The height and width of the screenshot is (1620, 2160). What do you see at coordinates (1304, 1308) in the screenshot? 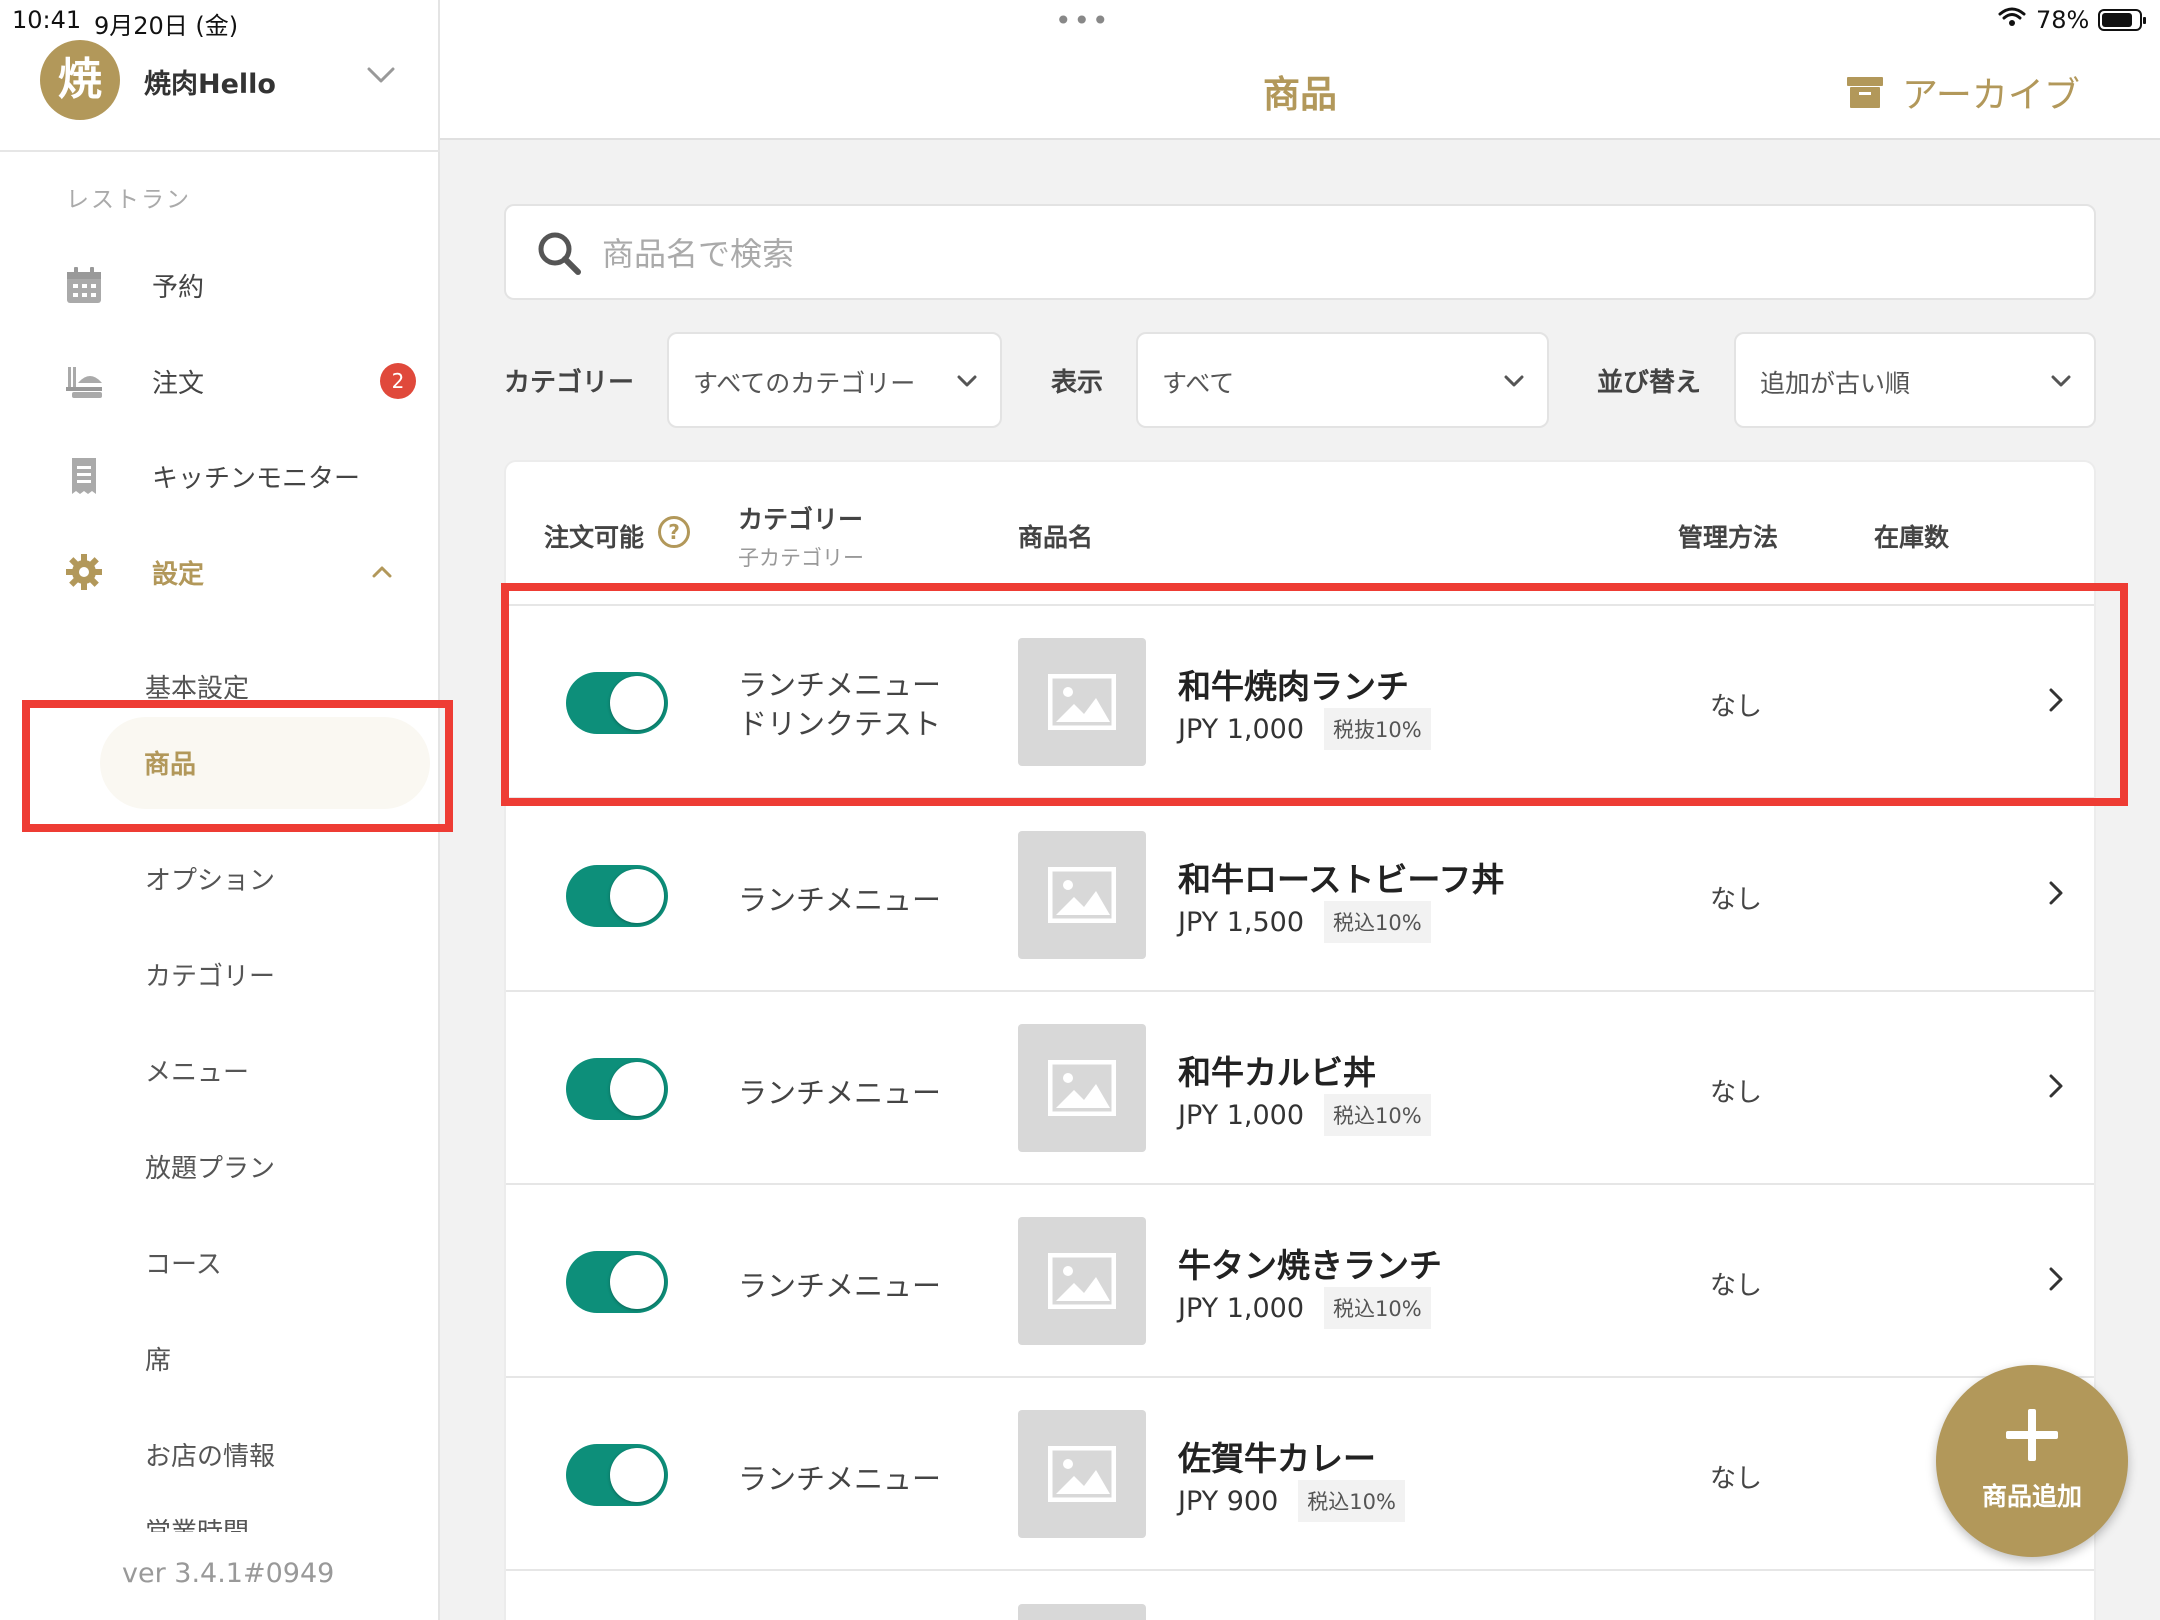
I see `product-price-group: JPY 1,000 税込10%` at bounding box center [1304, 1308].